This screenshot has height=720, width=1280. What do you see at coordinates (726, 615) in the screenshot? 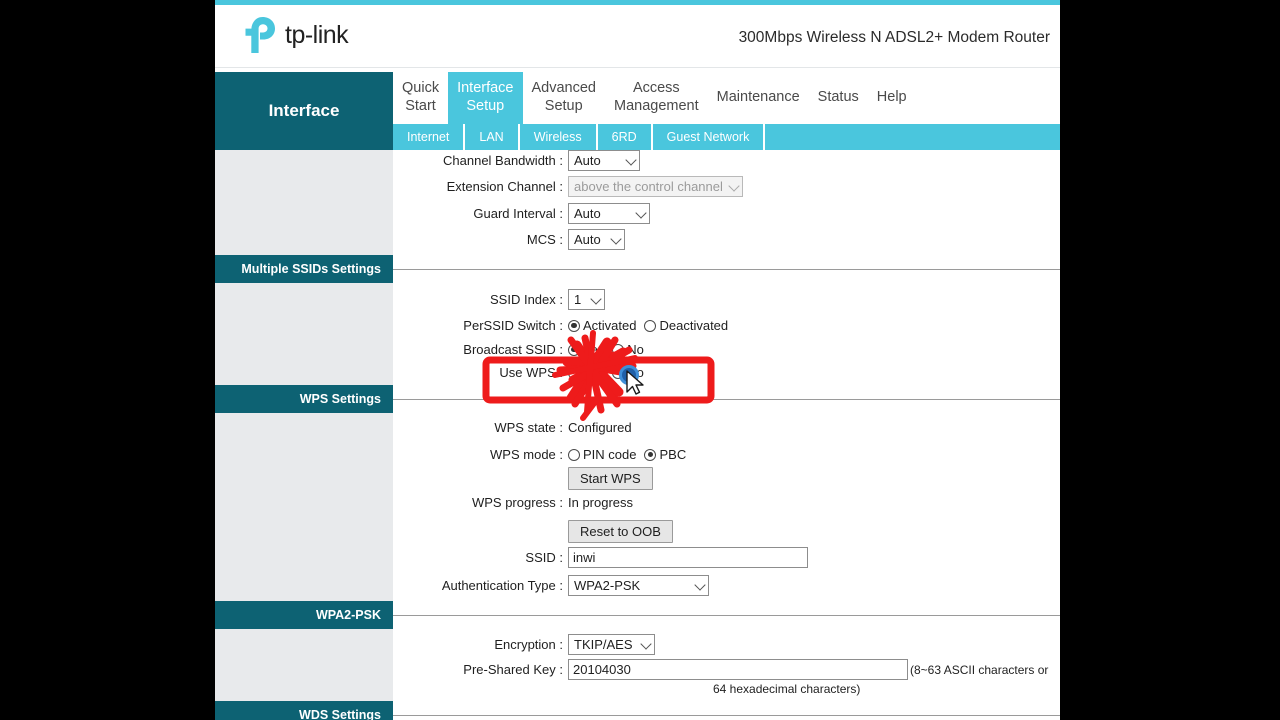
I see `section-divider-wpa2-psk` at bounding box center [726, 615].